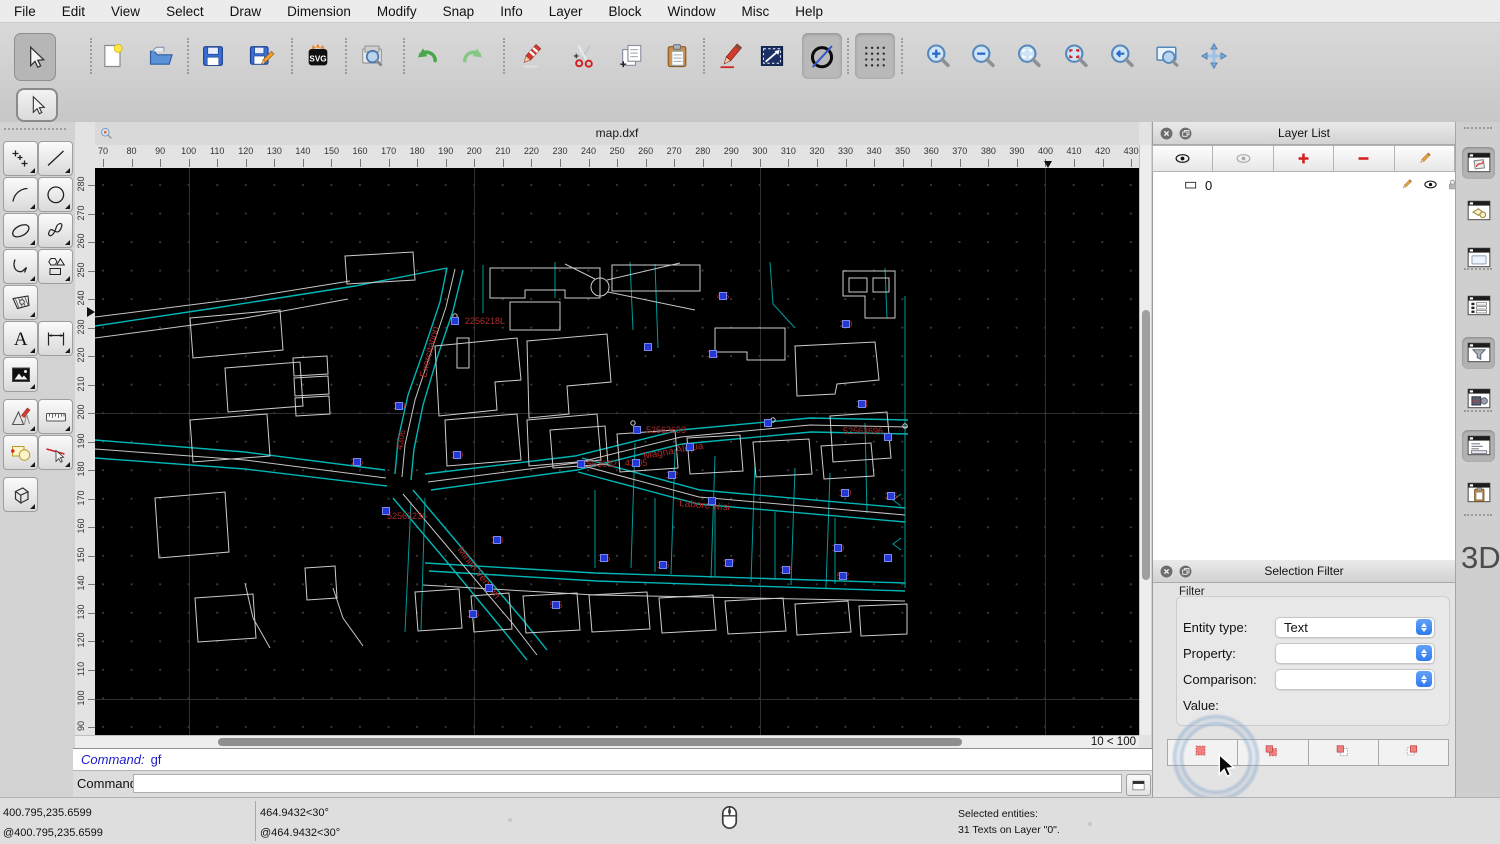 This screenshot has height=844, width=1500. Describe the element at coordinates (20, 416) in the screenshot. I see `modify-tools-button` at that location.